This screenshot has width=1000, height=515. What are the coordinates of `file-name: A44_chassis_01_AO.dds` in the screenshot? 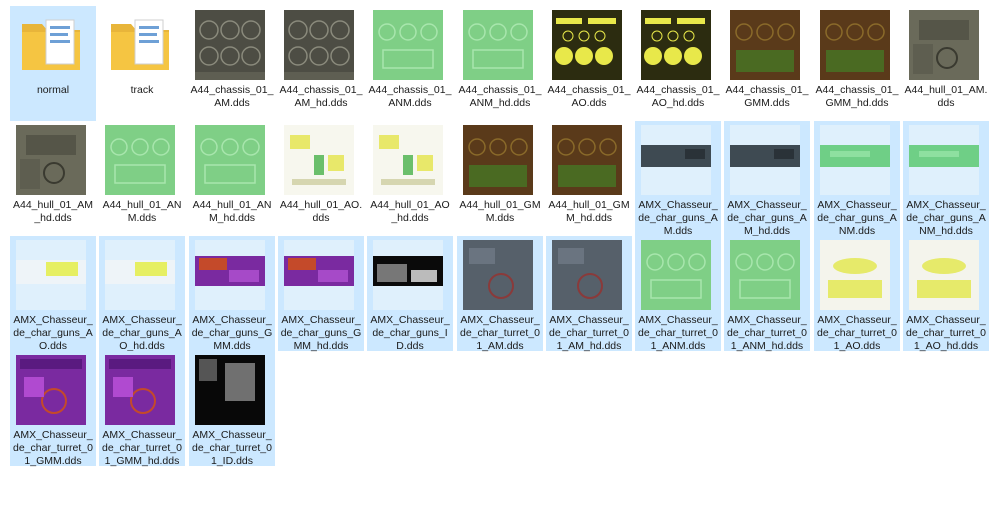 It's located at (589, 96).